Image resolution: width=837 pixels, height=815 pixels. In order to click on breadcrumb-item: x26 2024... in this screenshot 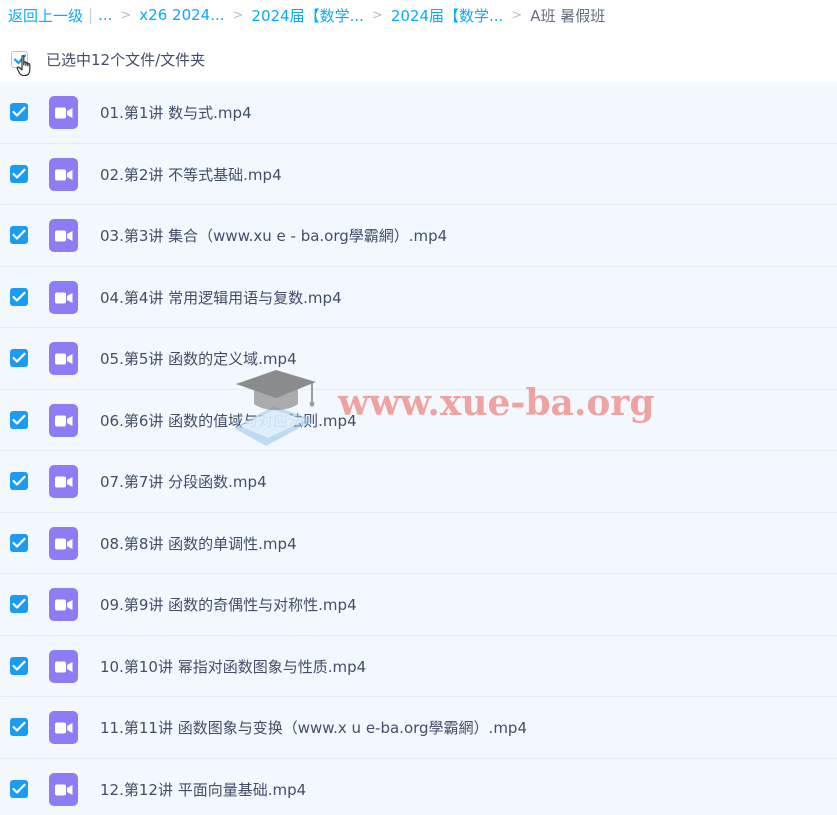, I will do `click(181, 15)`.